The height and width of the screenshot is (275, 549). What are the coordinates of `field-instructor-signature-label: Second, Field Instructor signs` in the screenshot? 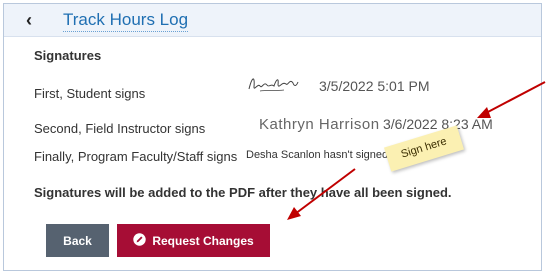 It's located at (120, 128).